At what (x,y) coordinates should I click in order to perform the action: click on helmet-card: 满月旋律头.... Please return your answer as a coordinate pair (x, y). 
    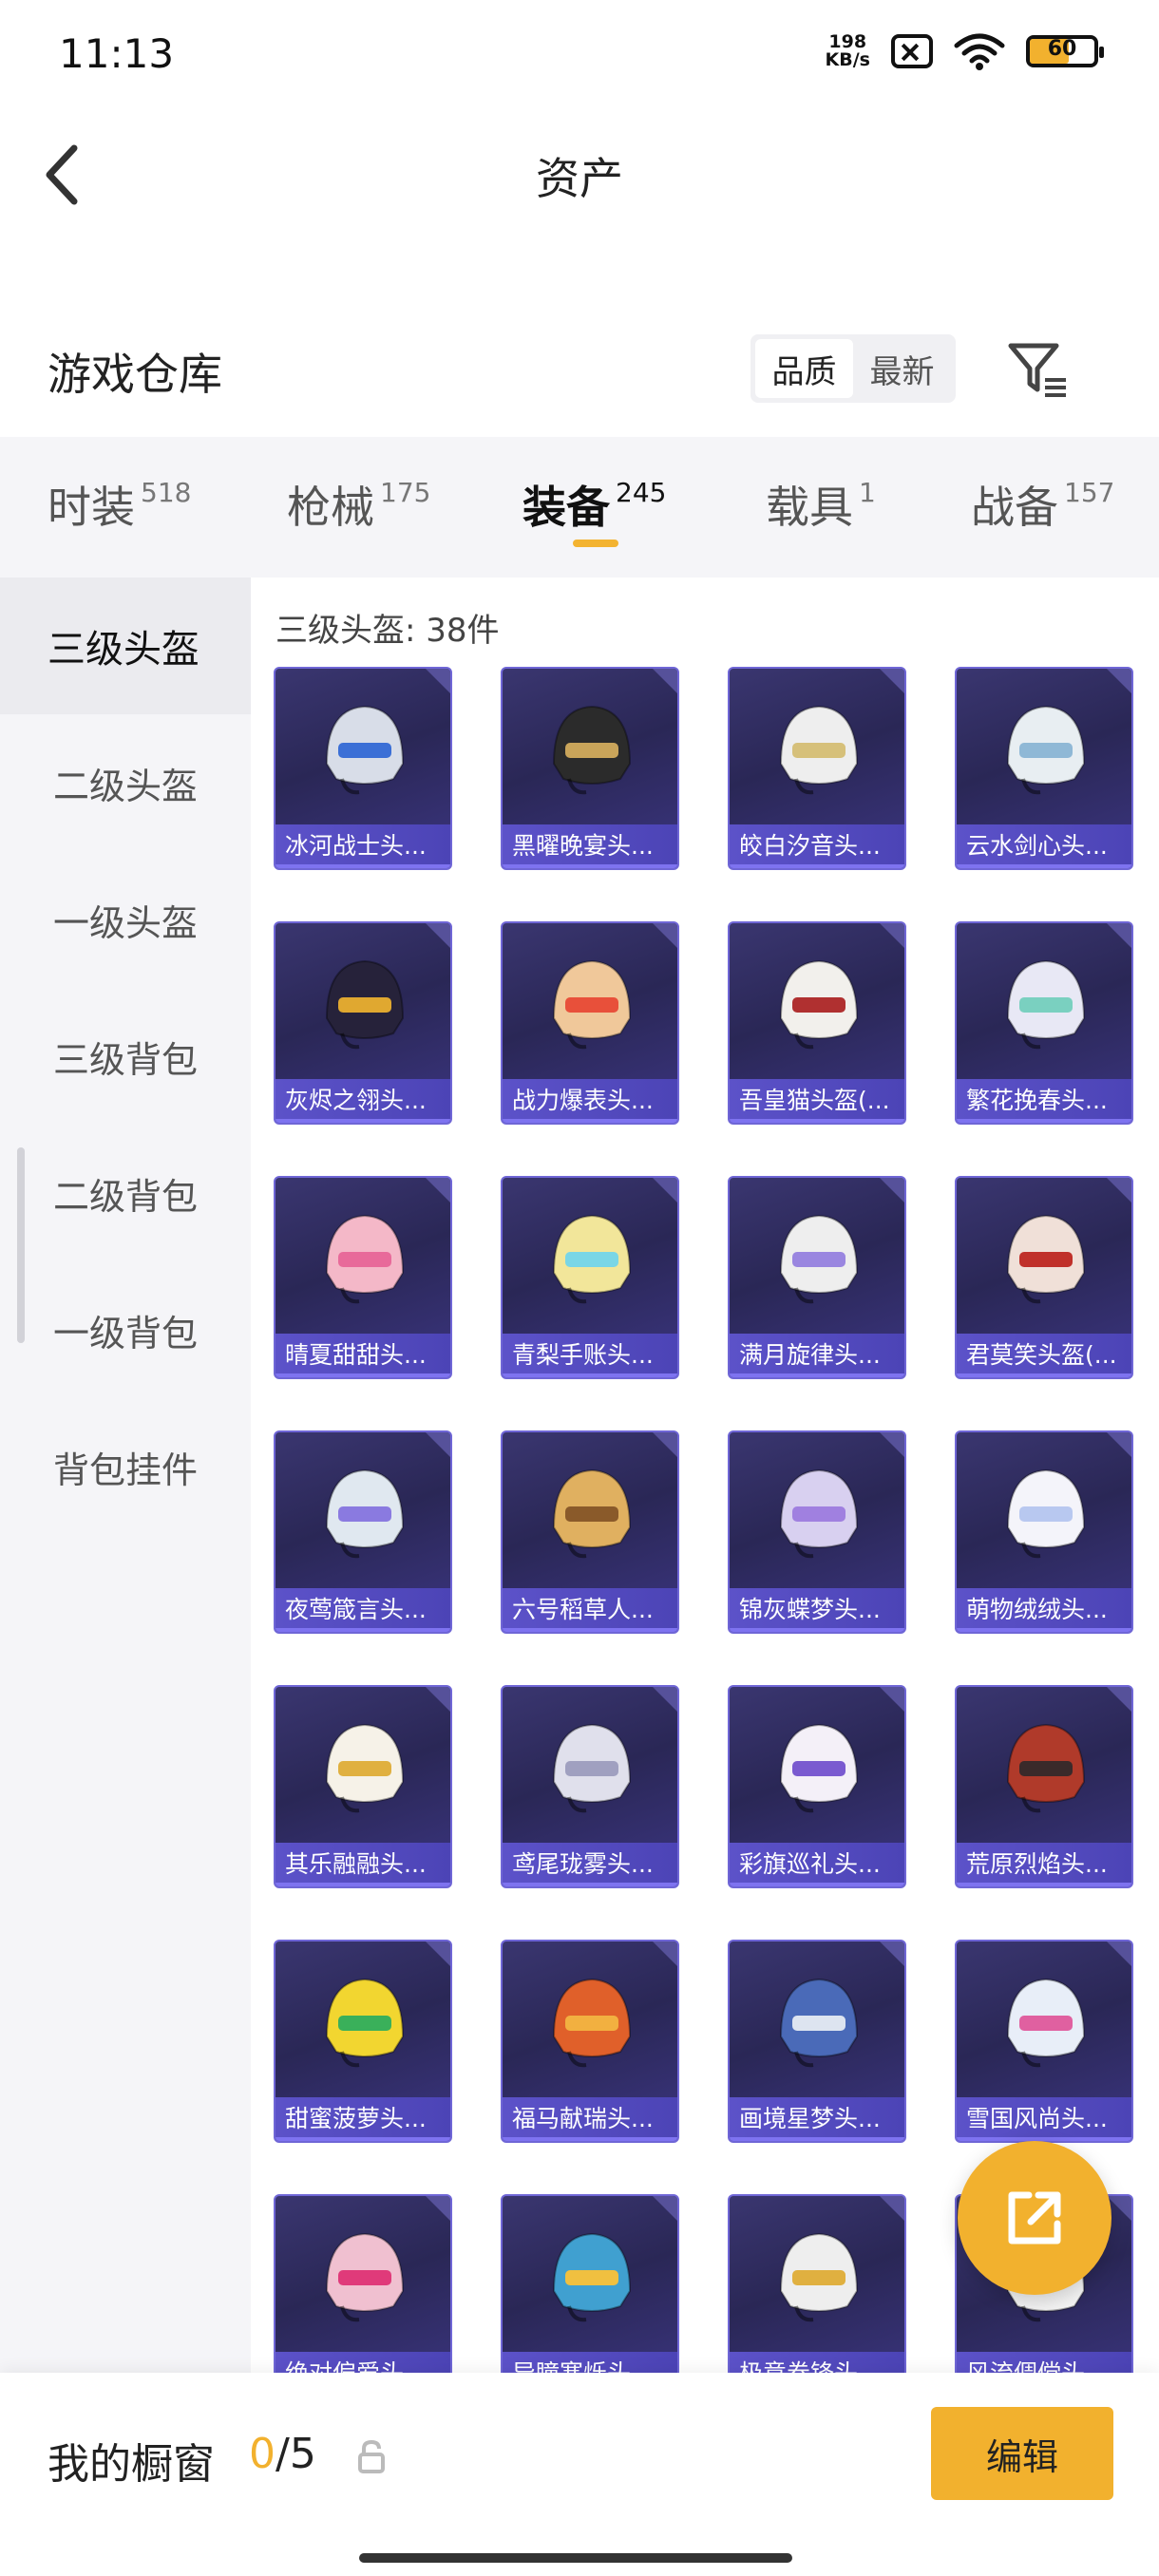
    Looking at the image, I should click on (817, 1277).